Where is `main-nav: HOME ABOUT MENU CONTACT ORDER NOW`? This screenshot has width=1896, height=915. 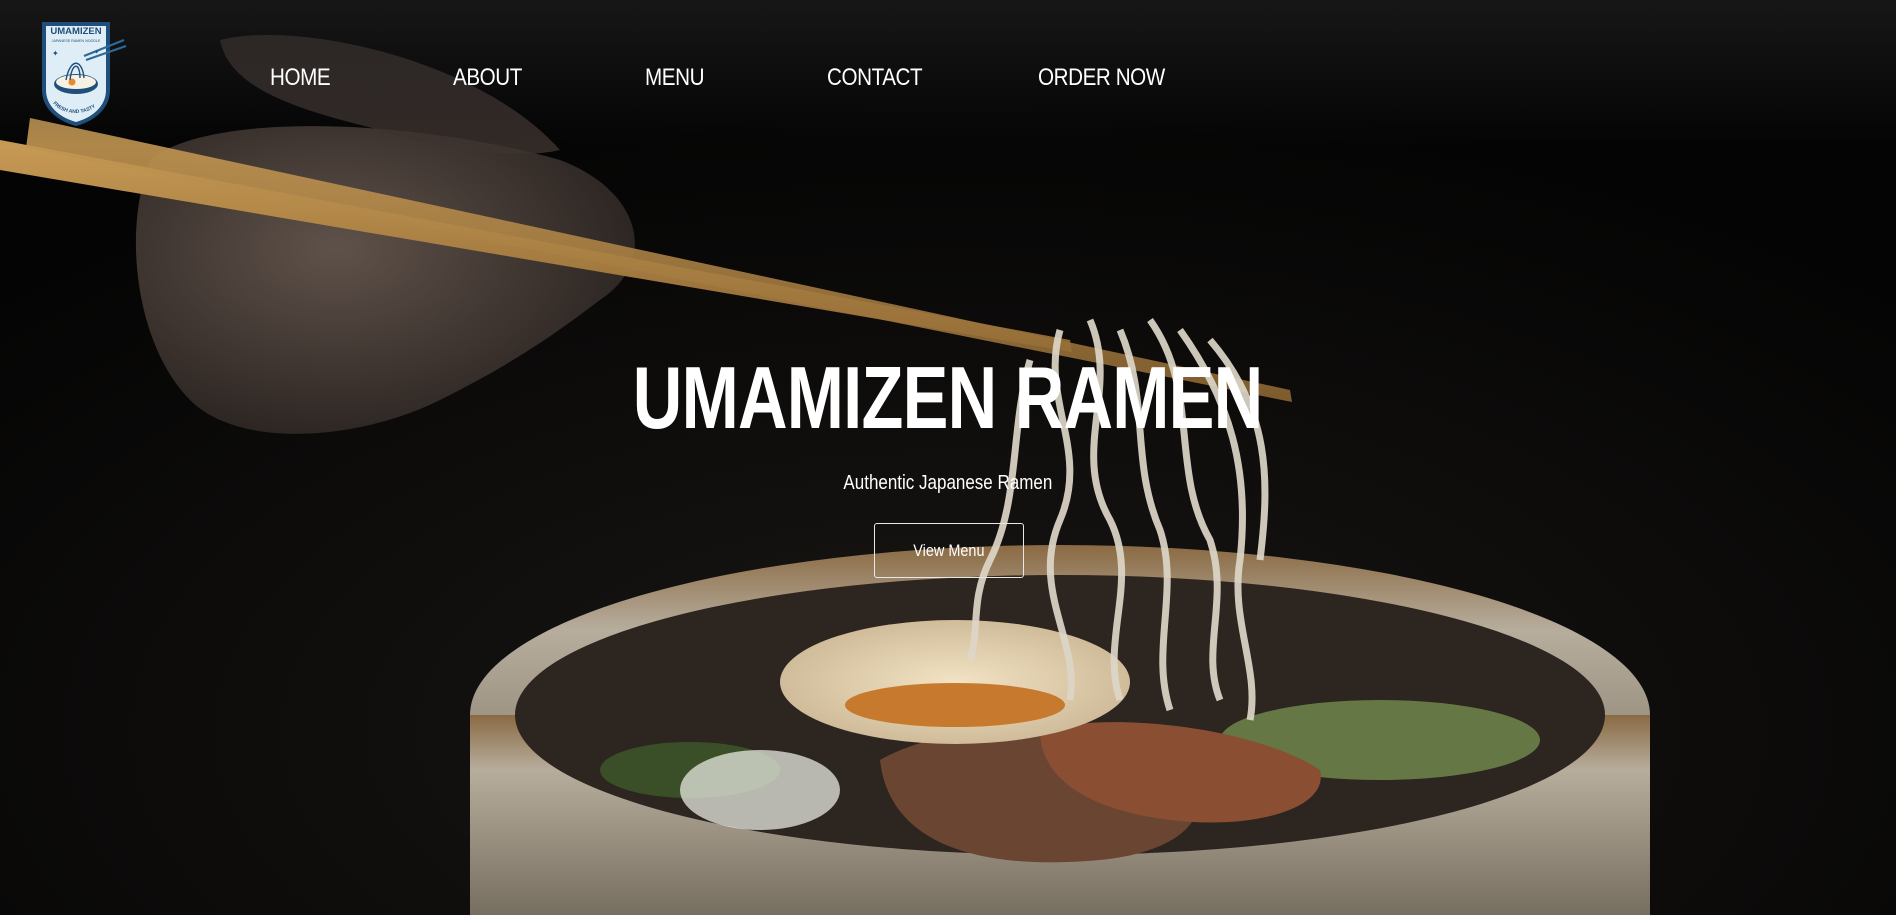 main-nav: HOME ABOUT MENU CONTACT ORDER NOW is located at coordinates (650, 78).